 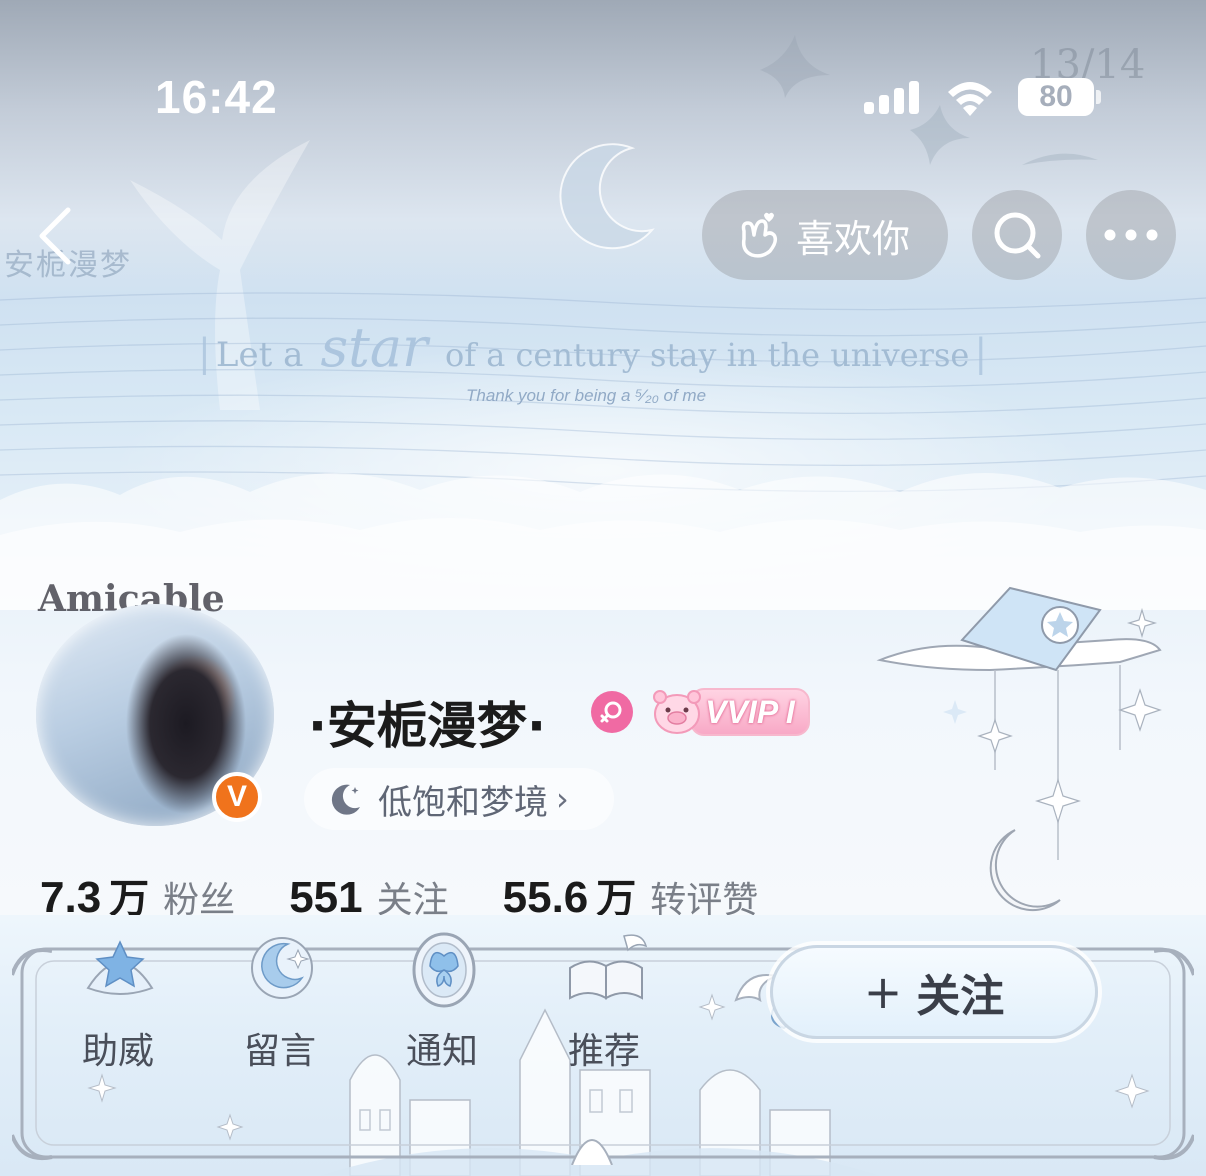 I want to click on more-dots-icon, so click(x=1131, y=235).